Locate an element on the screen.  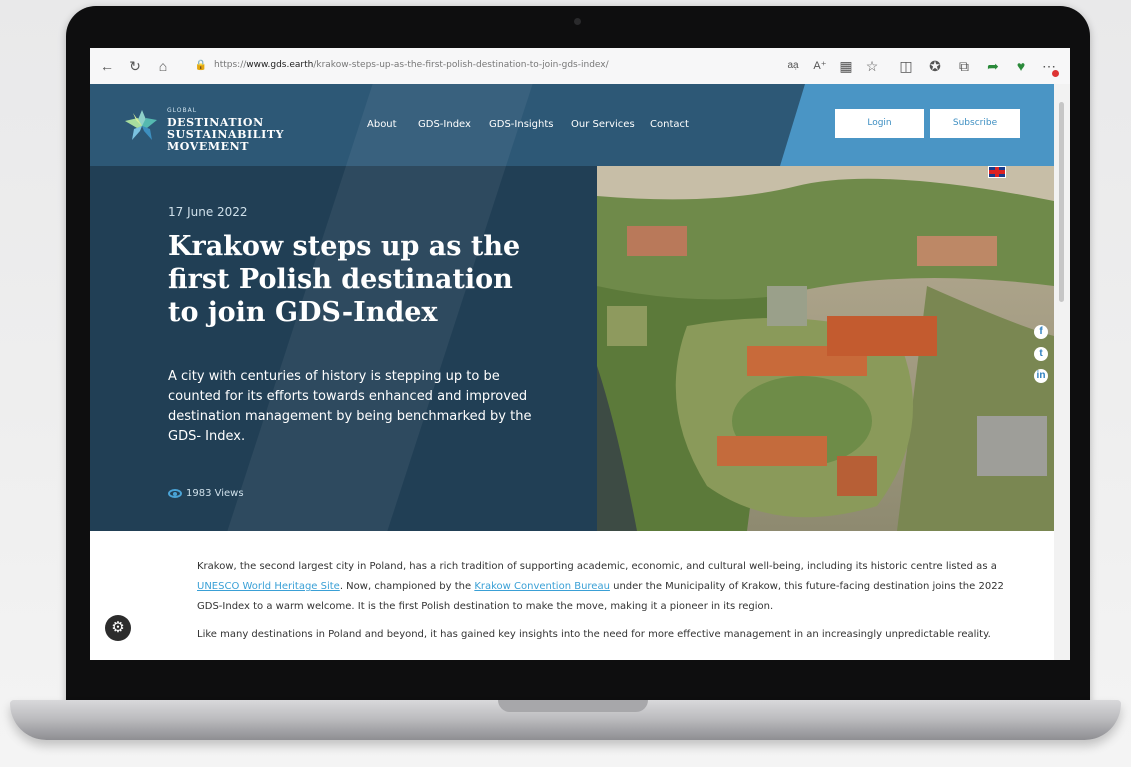
article-date: 17 June 2022 is located at coordinates (208, 212).